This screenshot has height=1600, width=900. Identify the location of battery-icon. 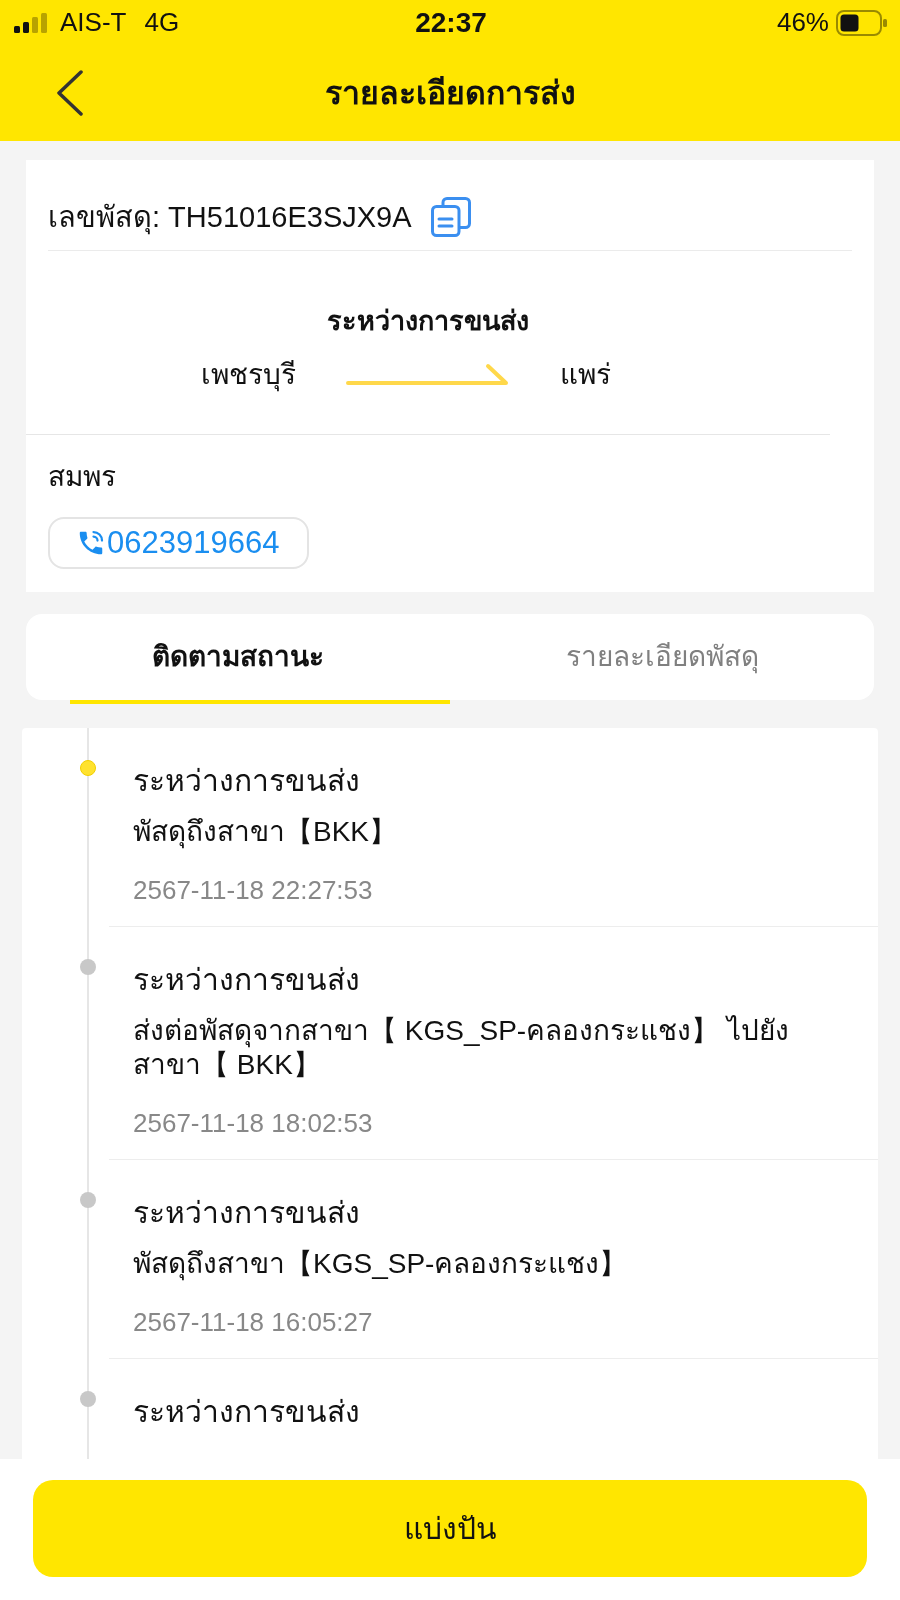
(862, 22).